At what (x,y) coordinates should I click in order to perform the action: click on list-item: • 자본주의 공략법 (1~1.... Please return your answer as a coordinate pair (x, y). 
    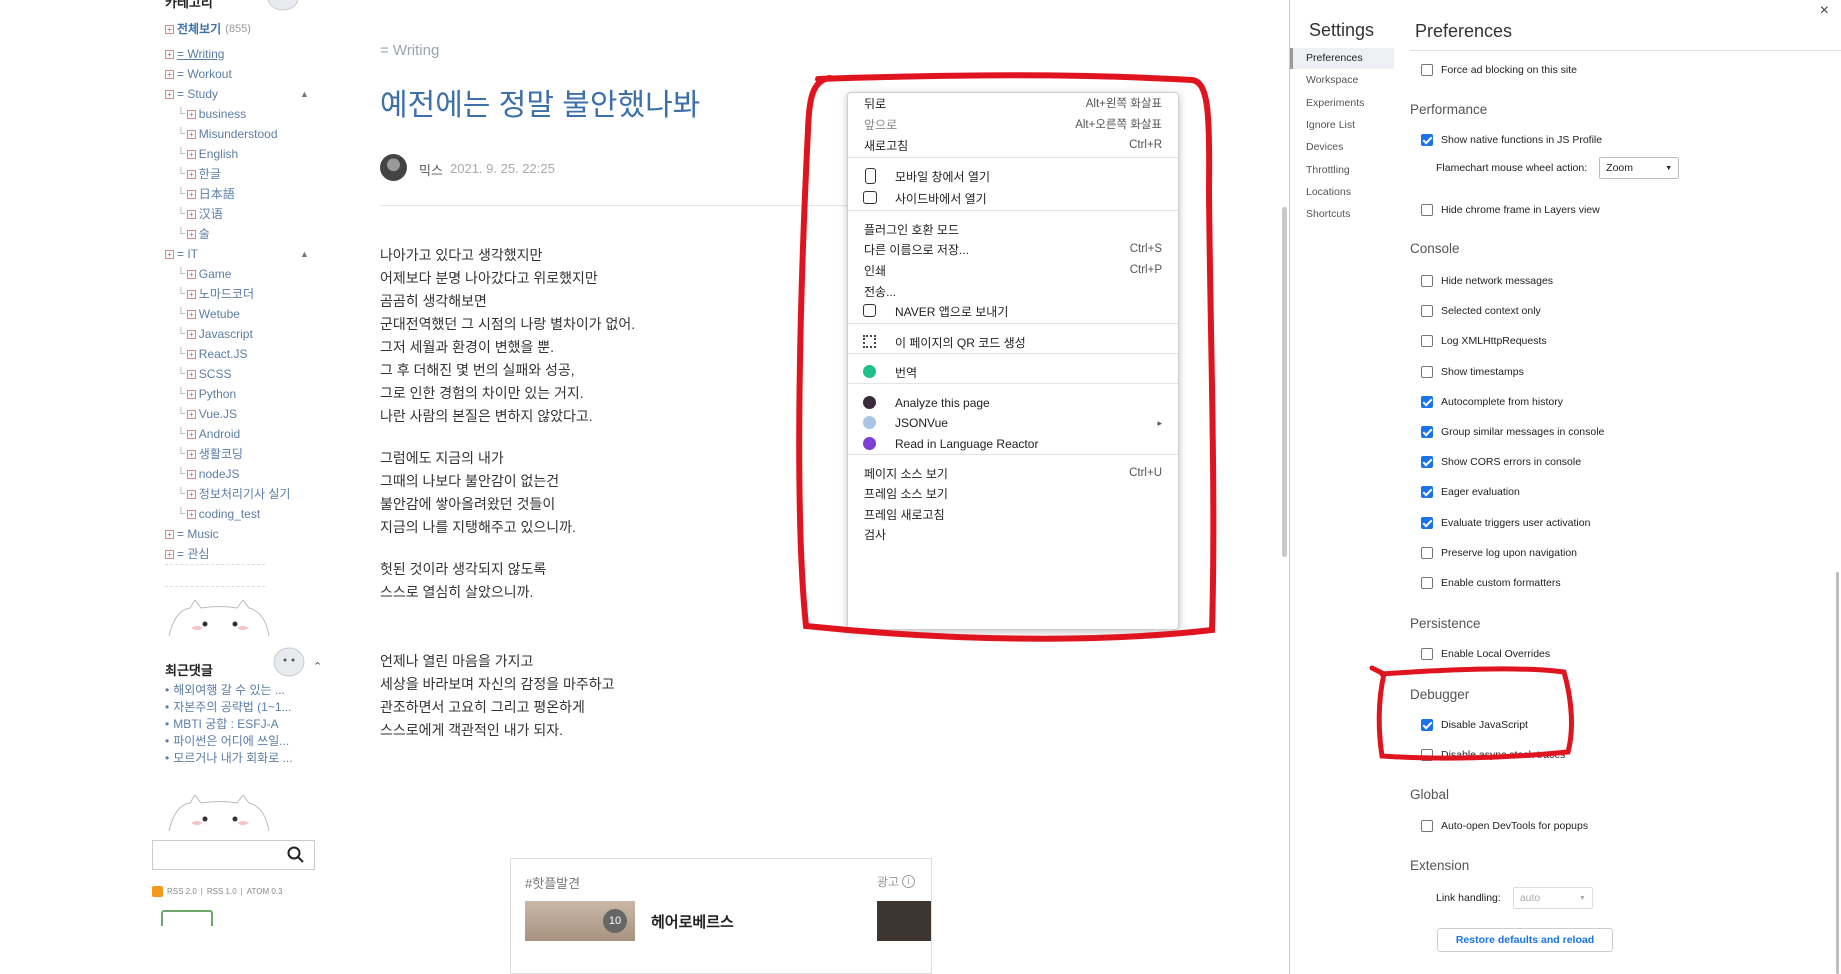
    Looking at the image, I should click on (242, 707).